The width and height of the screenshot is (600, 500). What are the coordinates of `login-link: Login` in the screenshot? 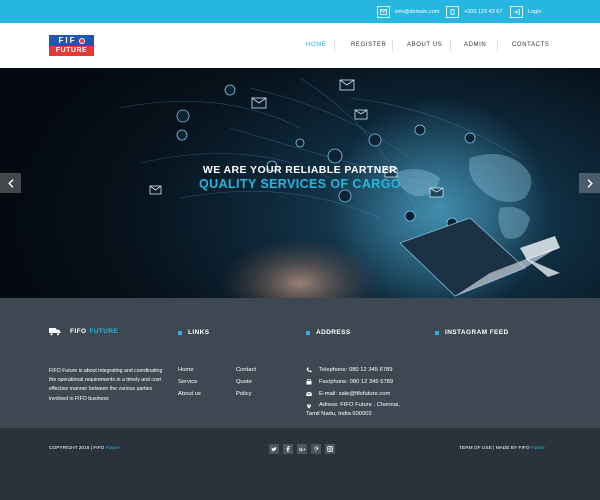 It's located at (525, 11).